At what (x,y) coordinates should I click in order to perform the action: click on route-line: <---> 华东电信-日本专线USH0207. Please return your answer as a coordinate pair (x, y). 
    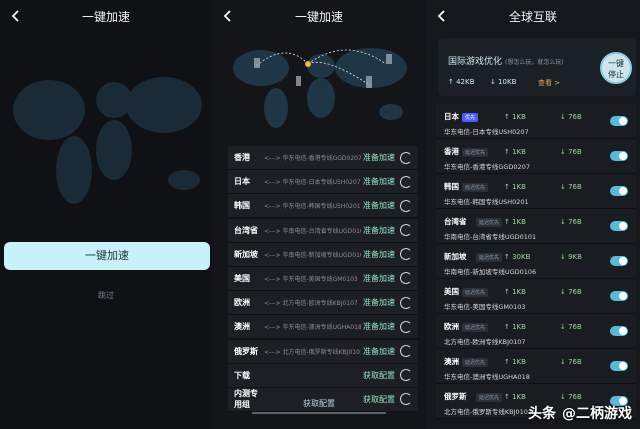
    Looking at the image, I should click on (312, 183).